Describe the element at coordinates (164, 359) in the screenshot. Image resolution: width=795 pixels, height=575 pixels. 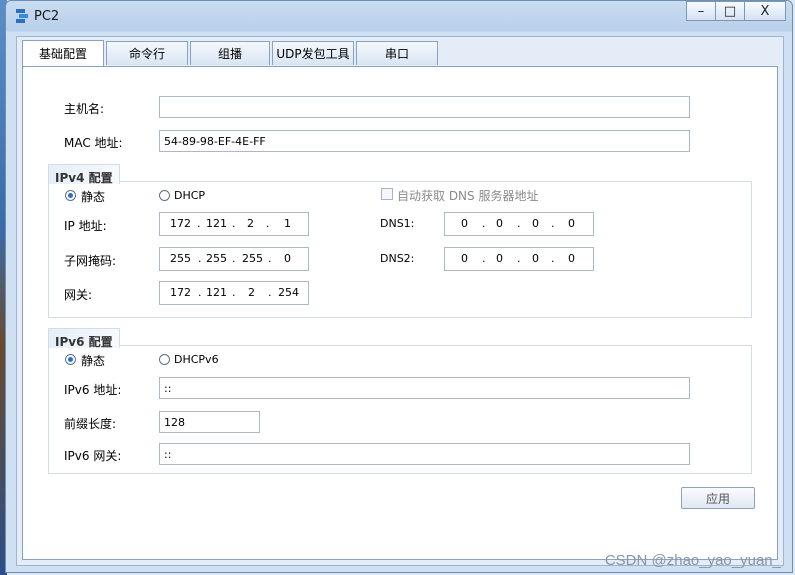
I see `ipv6-dhcpv6-radio` at that location.